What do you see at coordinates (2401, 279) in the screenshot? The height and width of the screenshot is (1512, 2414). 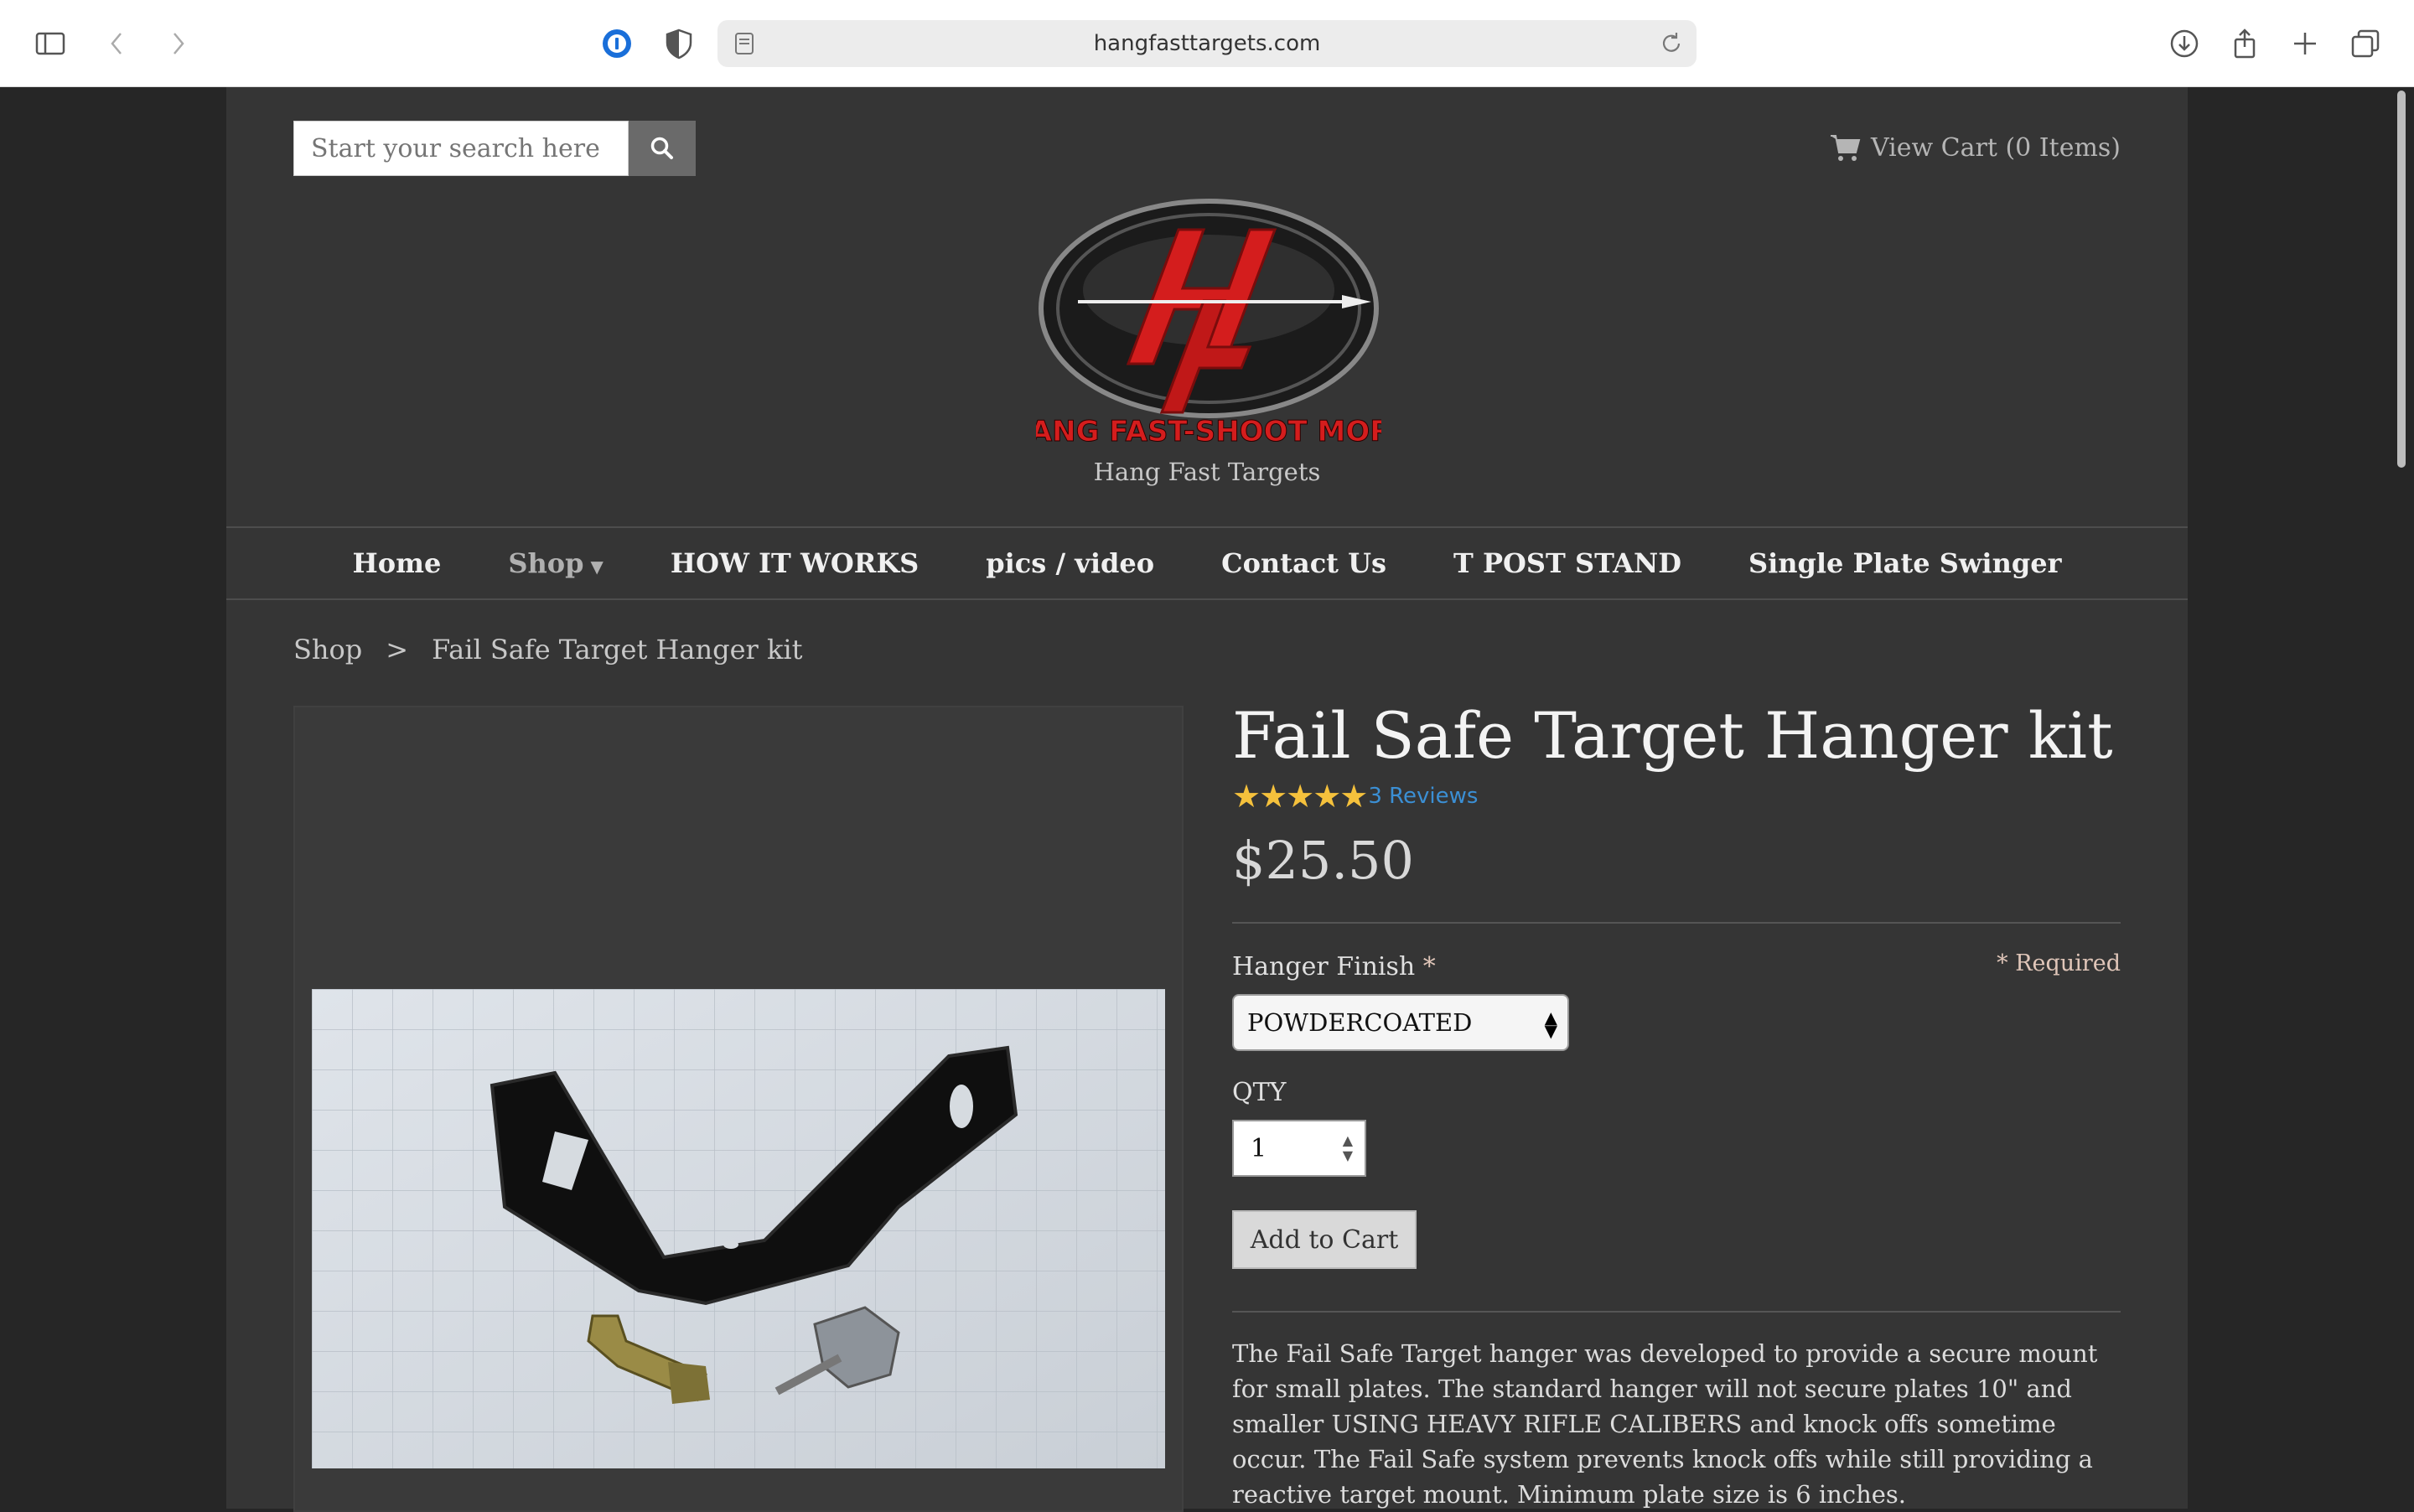 I see `scrollbar-thumb` at bounding box center [2401, 279].